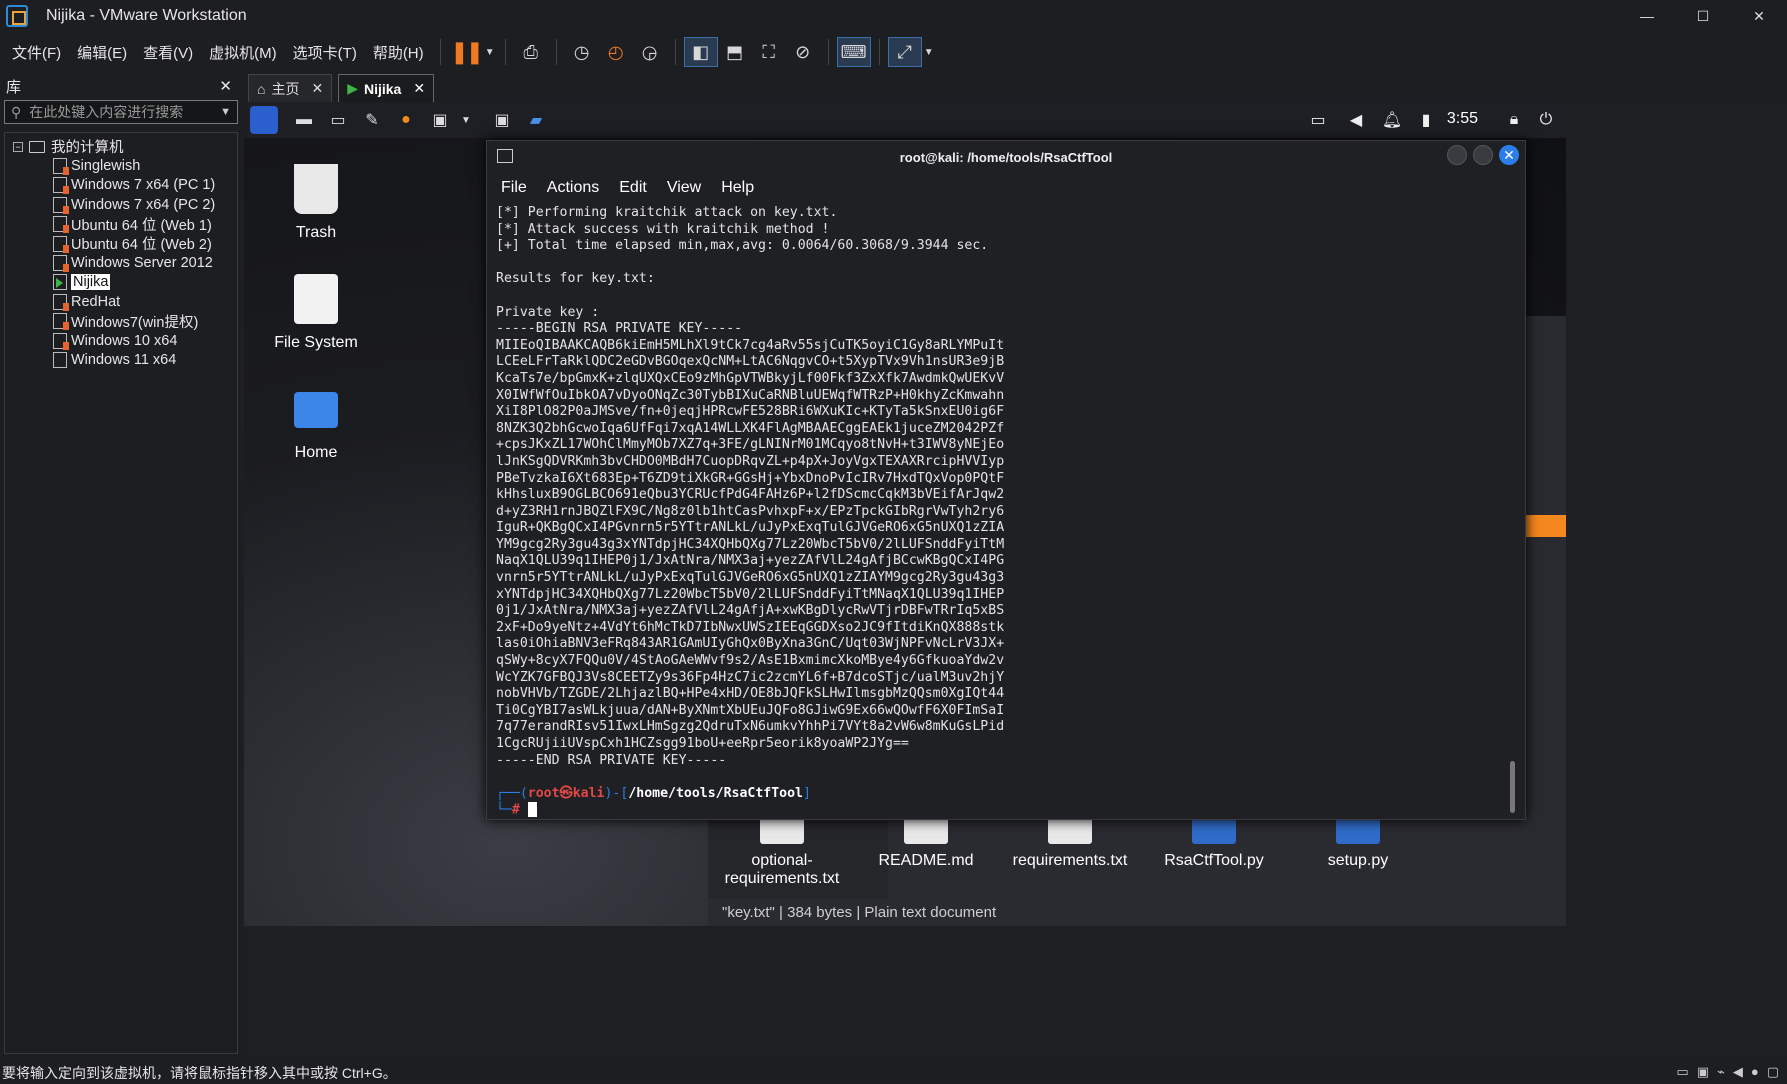 This screenshot has width=1787, height=1084. Describe the element at coordinates (121, 282) in the screenshot. I see `vm-item-nijika: Nijika` at that location.